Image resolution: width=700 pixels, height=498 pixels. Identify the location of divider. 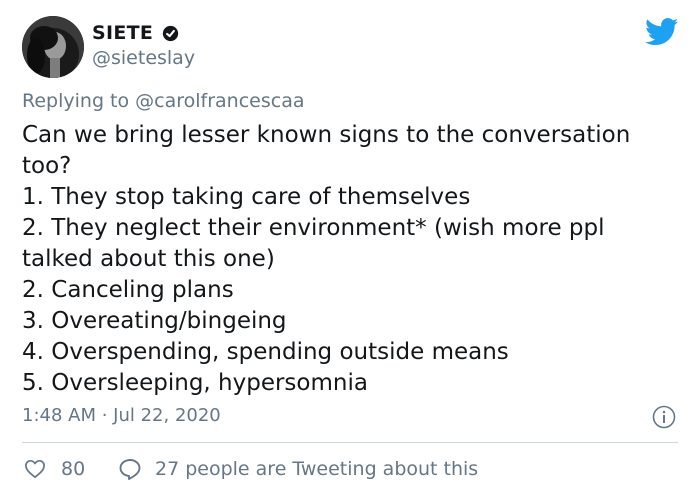
(350, 442).